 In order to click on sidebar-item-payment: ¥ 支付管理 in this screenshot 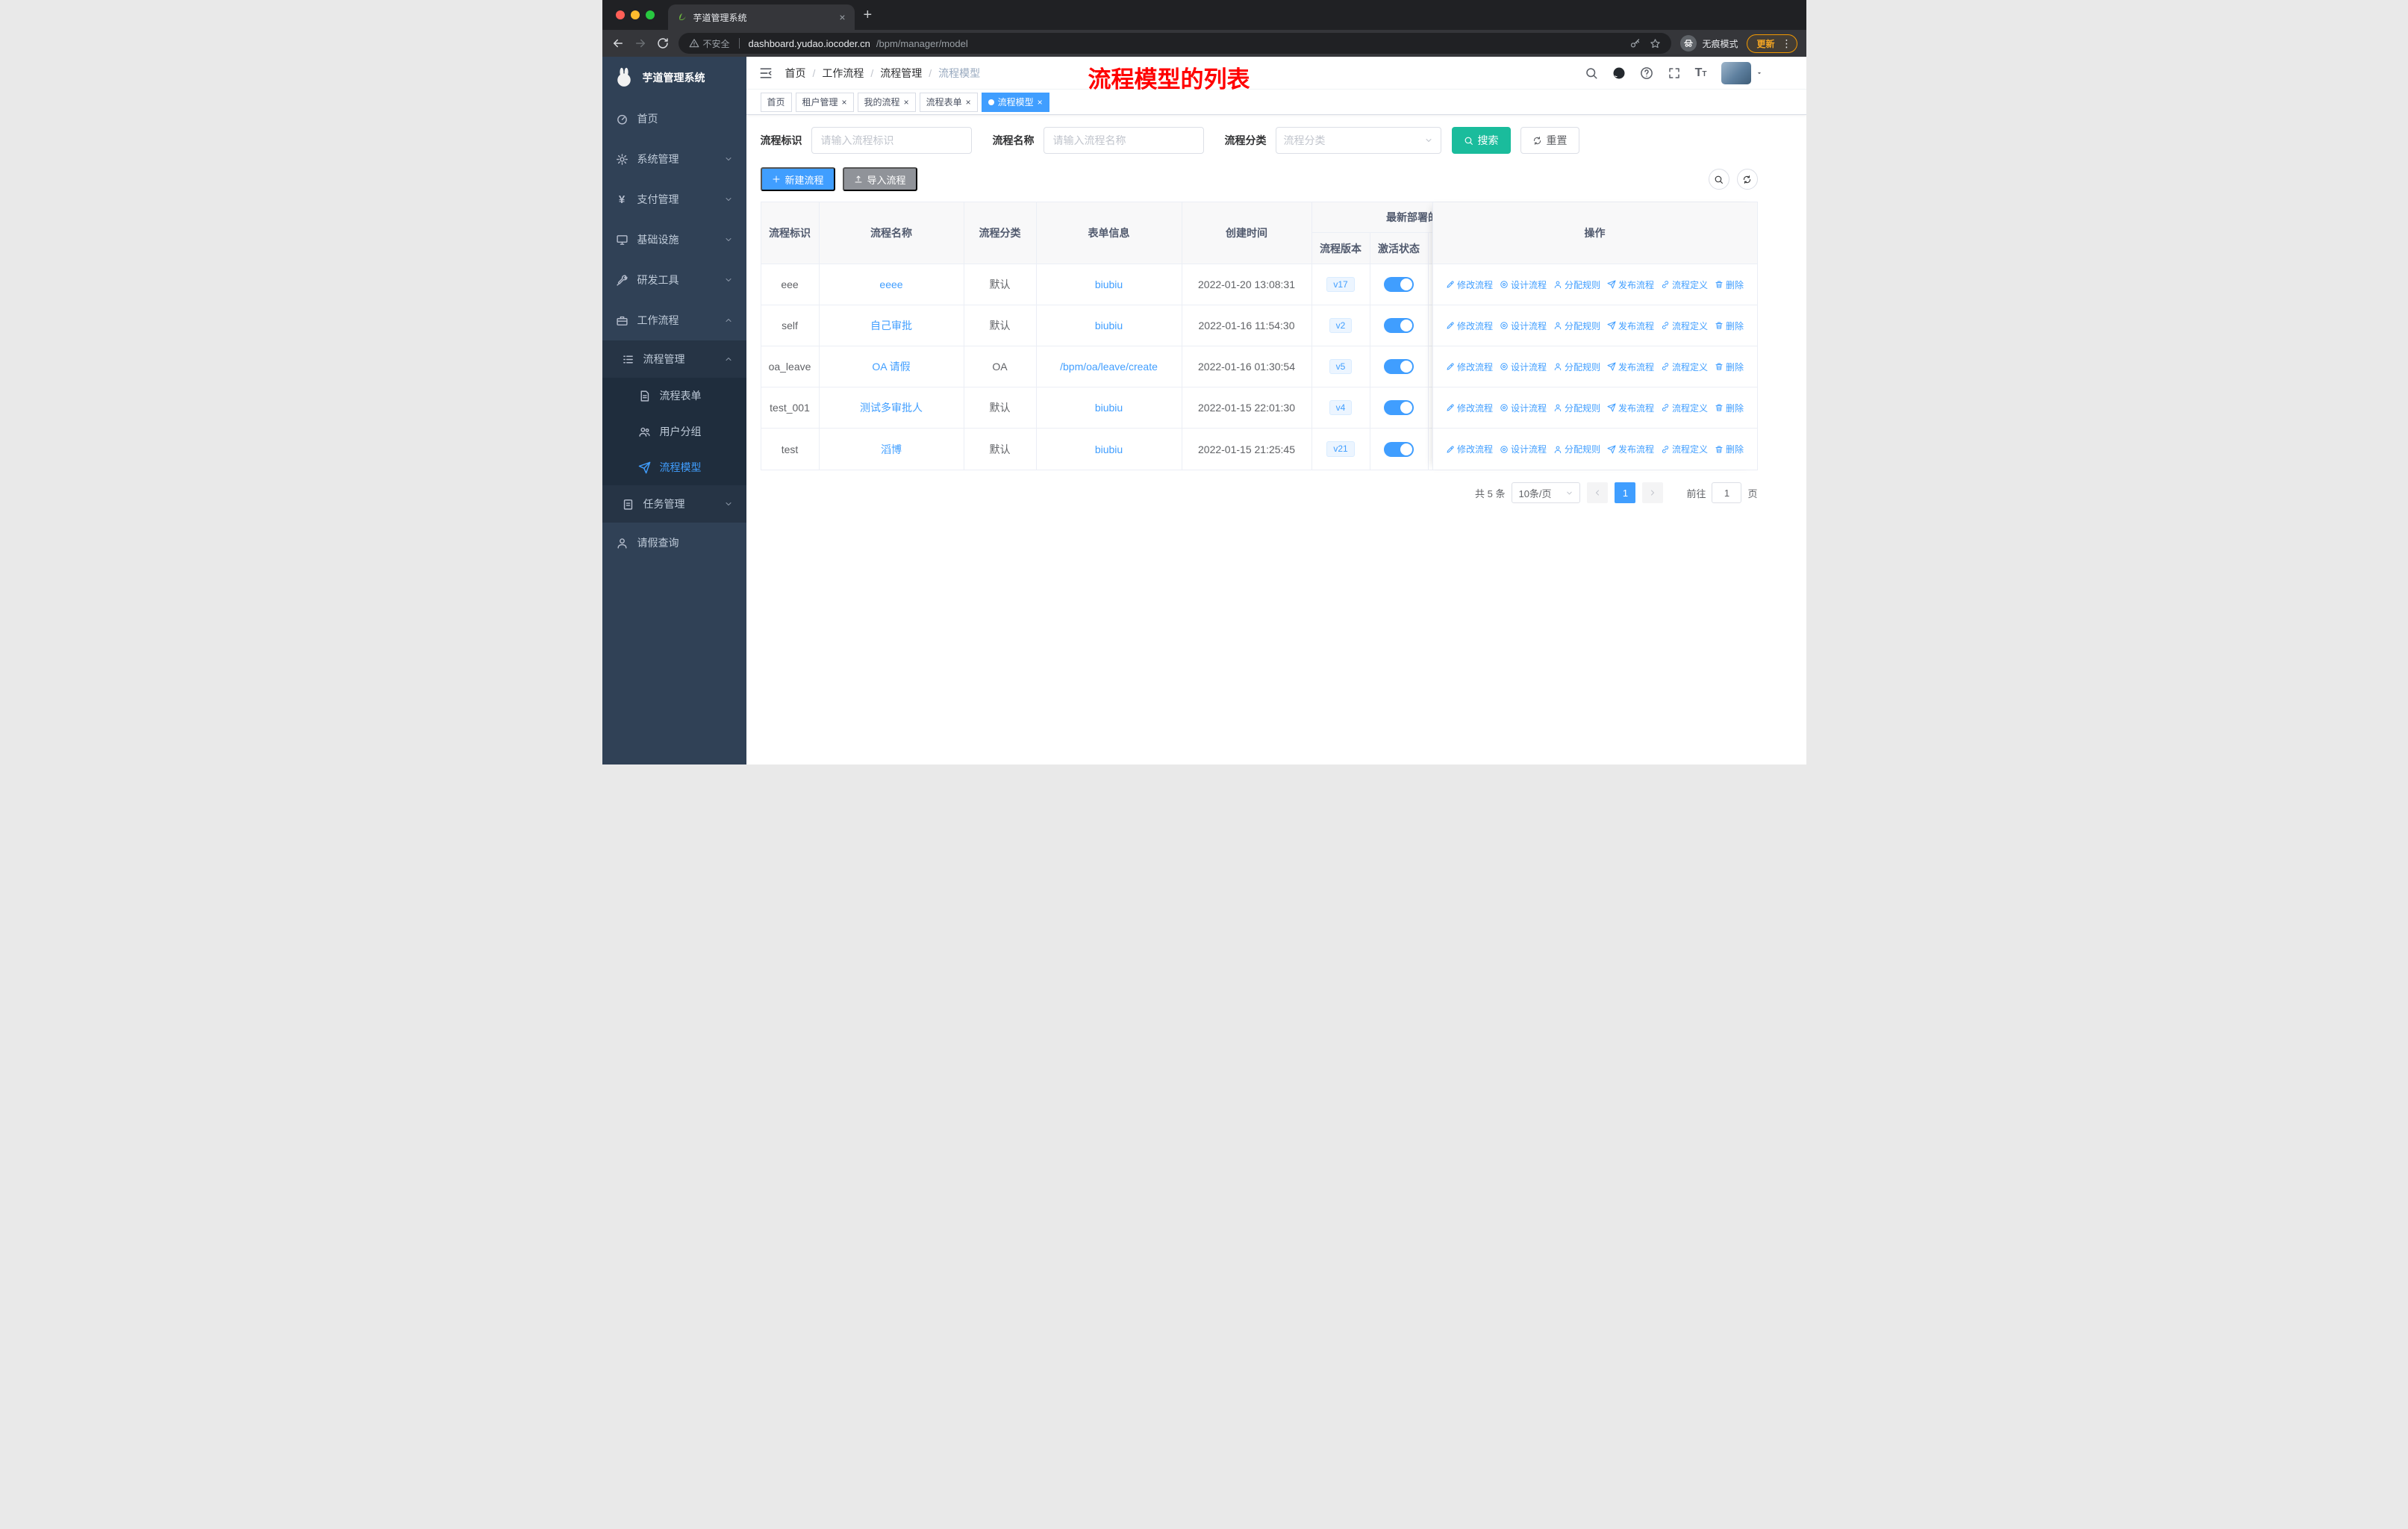, I will do `click(674, 199)`.